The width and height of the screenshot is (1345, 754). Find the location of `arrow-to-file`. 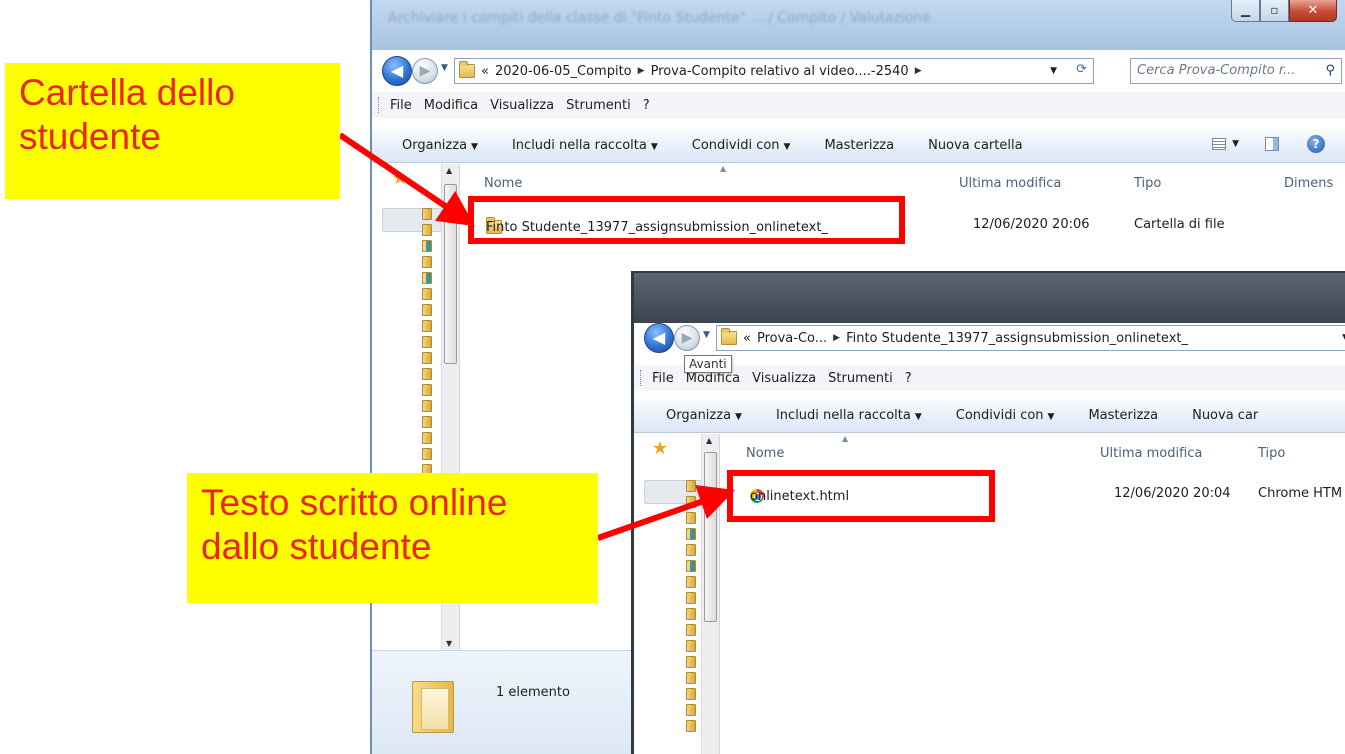

arrow-to-file is located at coordinates (666, 512).